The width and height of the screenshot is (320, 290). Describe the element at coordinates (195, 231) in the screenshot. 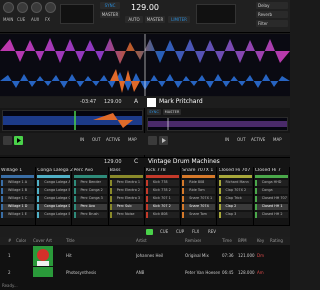

I see `flx-button: FLX` at that location.